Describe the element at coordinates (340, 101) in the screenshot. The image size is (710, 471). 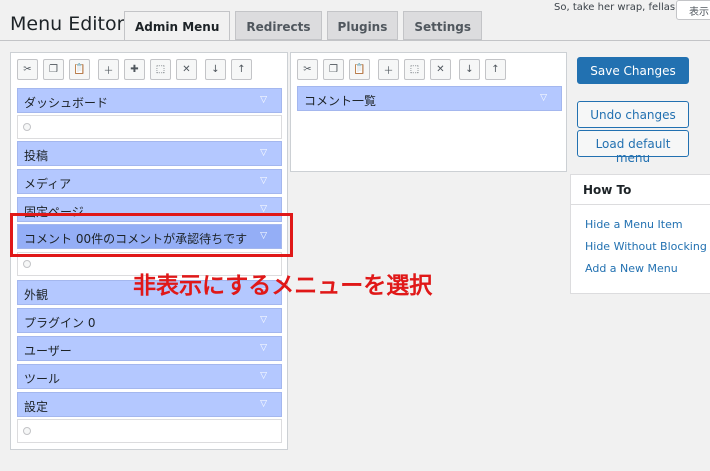
I see `submenu-item-label: コメント一覧` at that location.